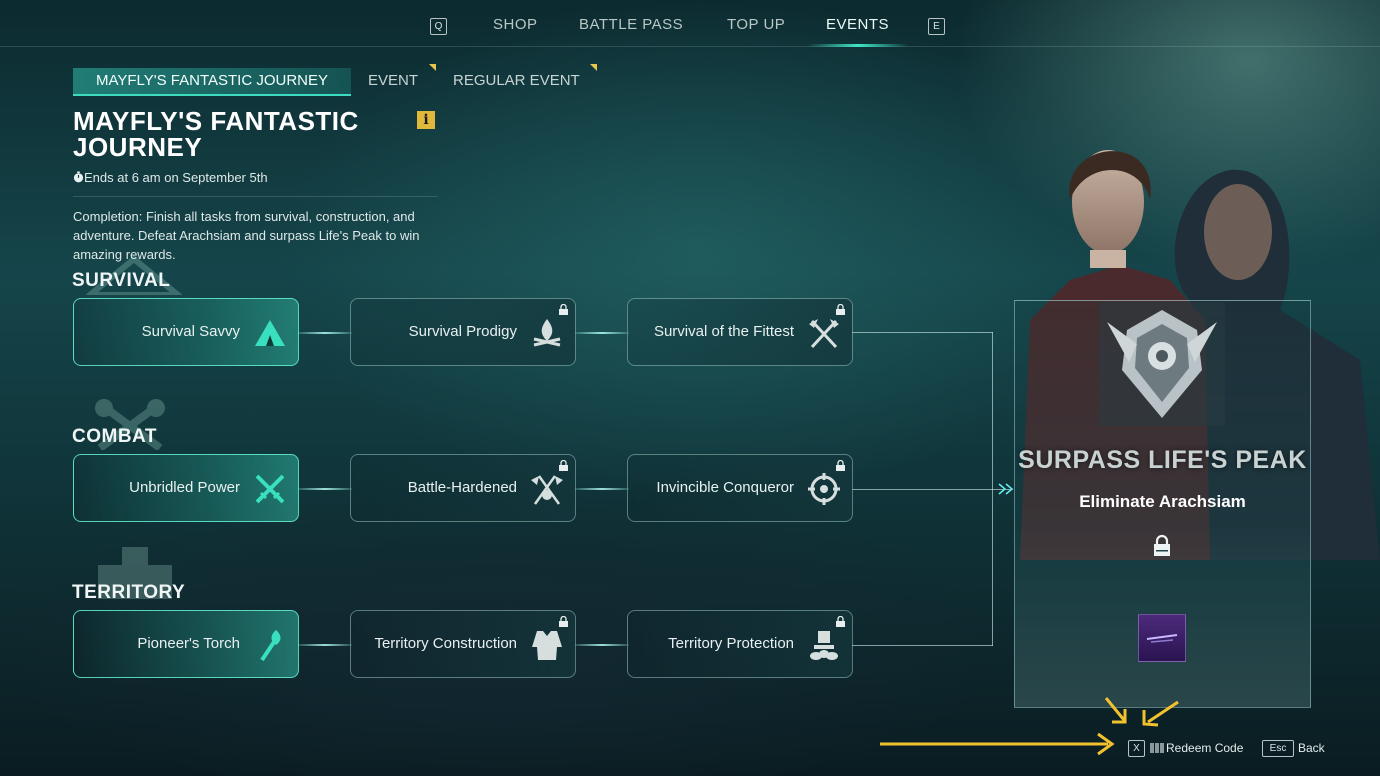 This screenshot has height=776, width=1380. I want to click on task-card-invincible-conqueror: Invincible Conqueror, so click(740, 488).